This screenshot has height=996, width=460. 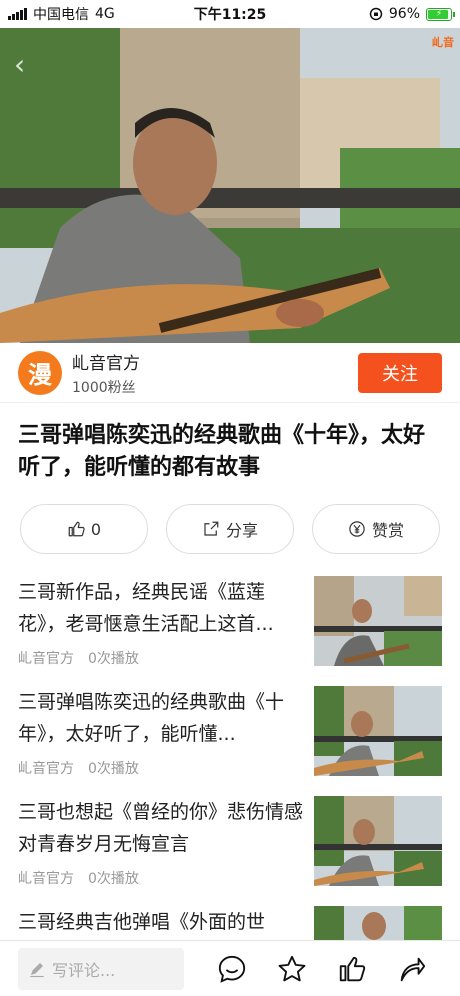 I want to click on status-right: 96% ⚡, so click(x=379, y=14).